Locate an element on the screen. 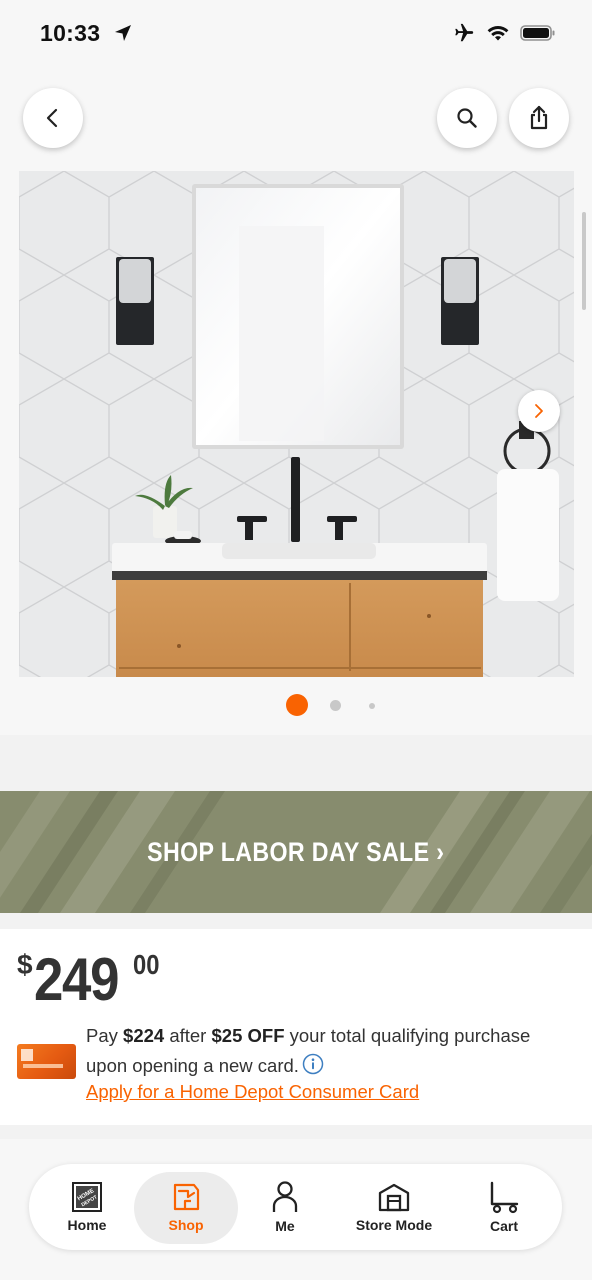 The width and height of the screenshot is (592, 1280). shop-icon is located at coordinates (186, 1197).